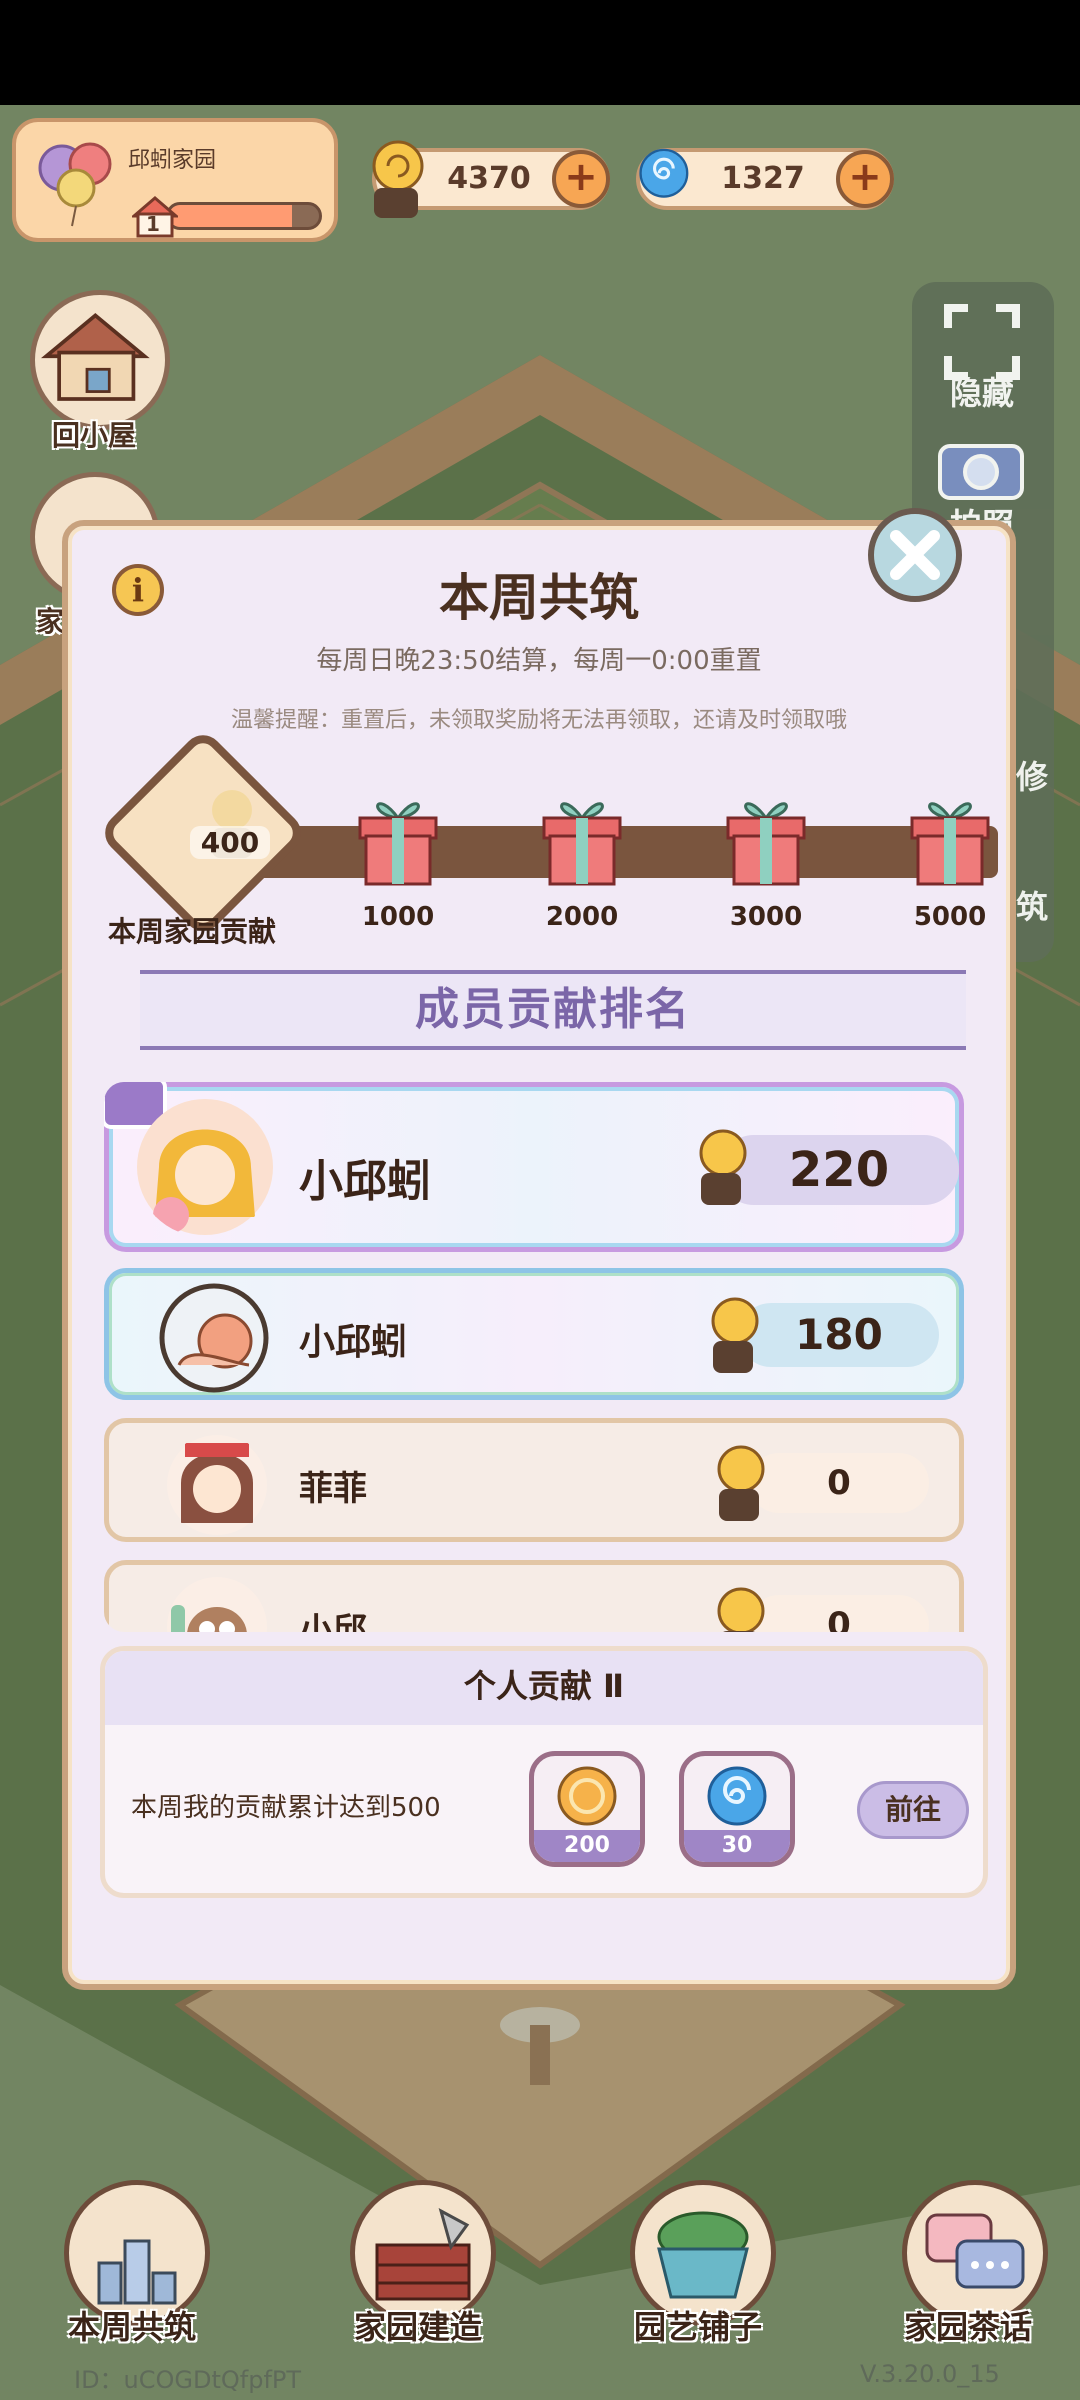  What do you see at coordinates (703, 2255) in the screenshot?
I see `plant-basket-icon` at bounding box center [703, 2255].